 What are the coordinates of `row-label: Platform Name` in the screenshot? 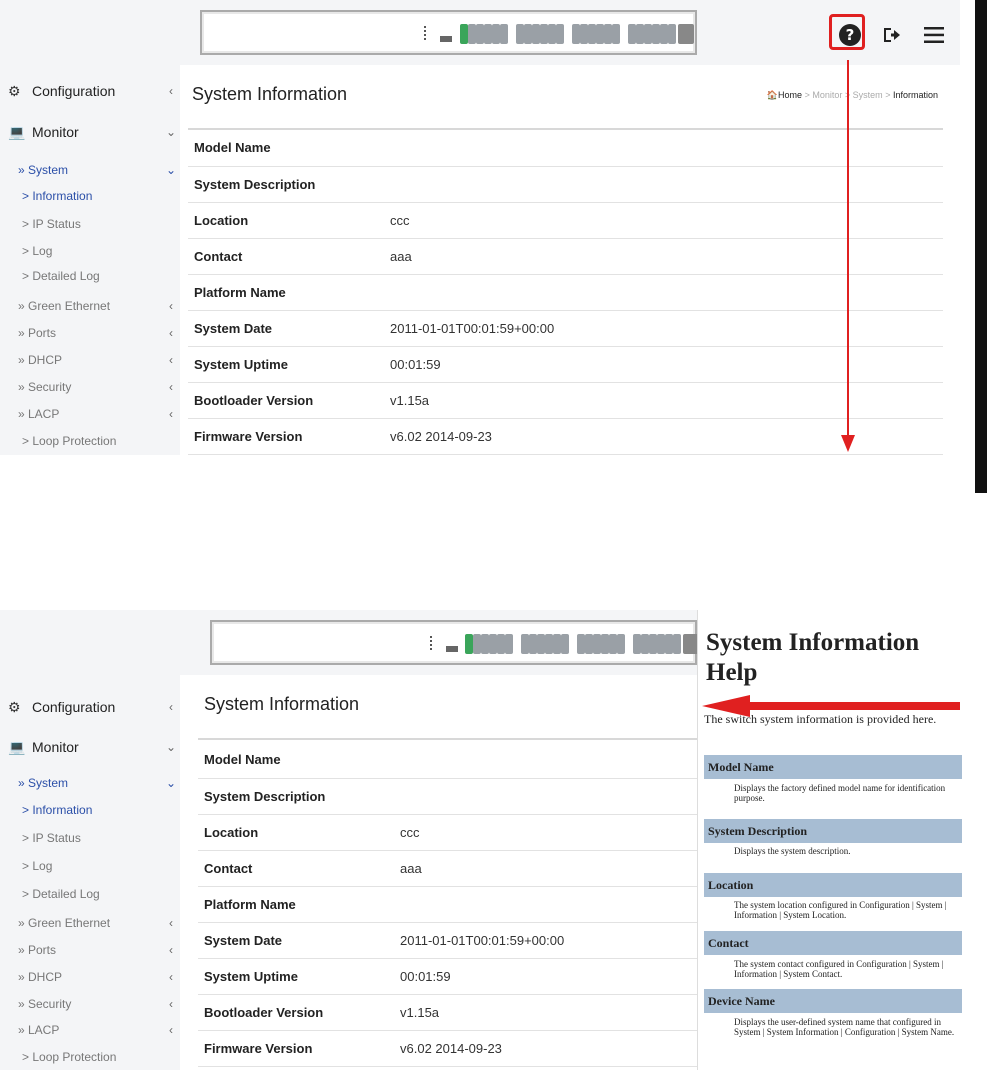 It's located at (296, 904).